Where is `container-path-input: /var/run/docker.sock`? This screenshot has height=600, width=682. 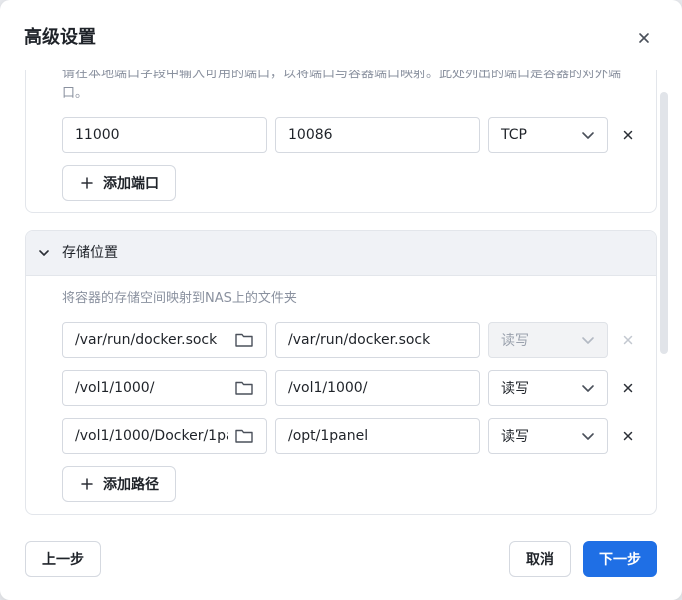 container-path-input: /var/run/docker.sock is located at coordinates (377, 340).